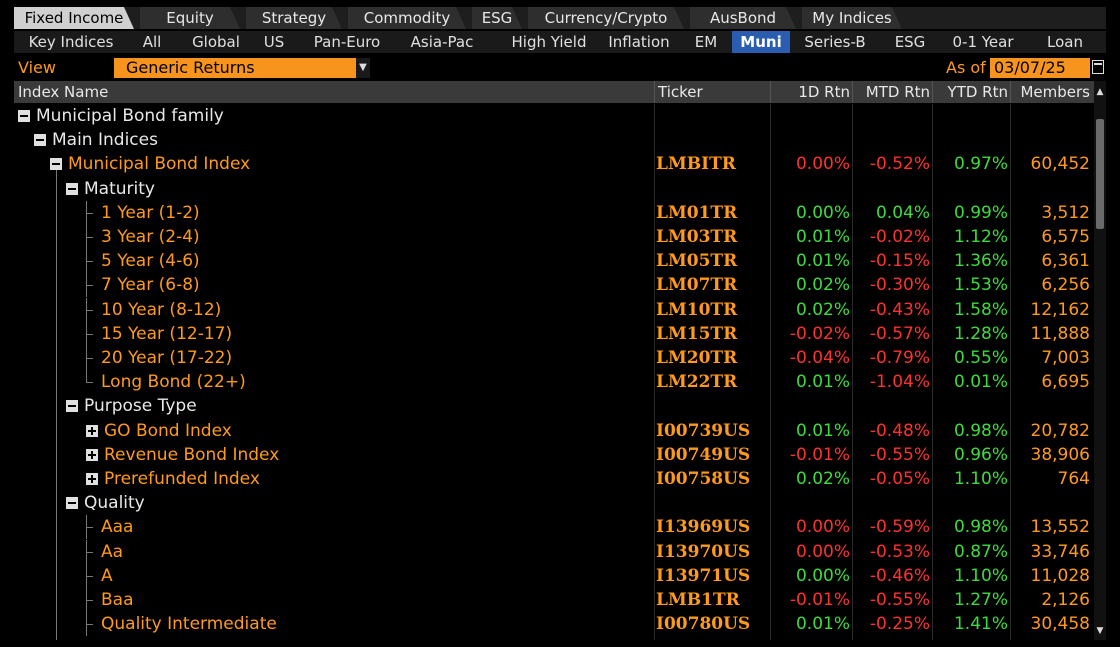  I want to click on ticker-cell: LMBITR, so click(696, 164).